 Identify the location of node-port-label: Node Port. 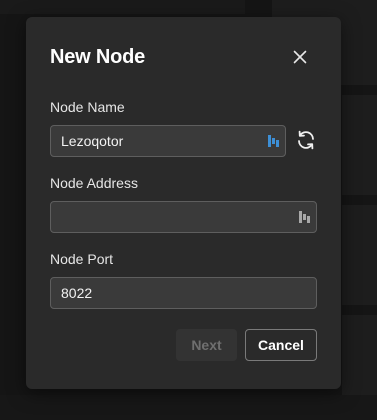
(82, 259).